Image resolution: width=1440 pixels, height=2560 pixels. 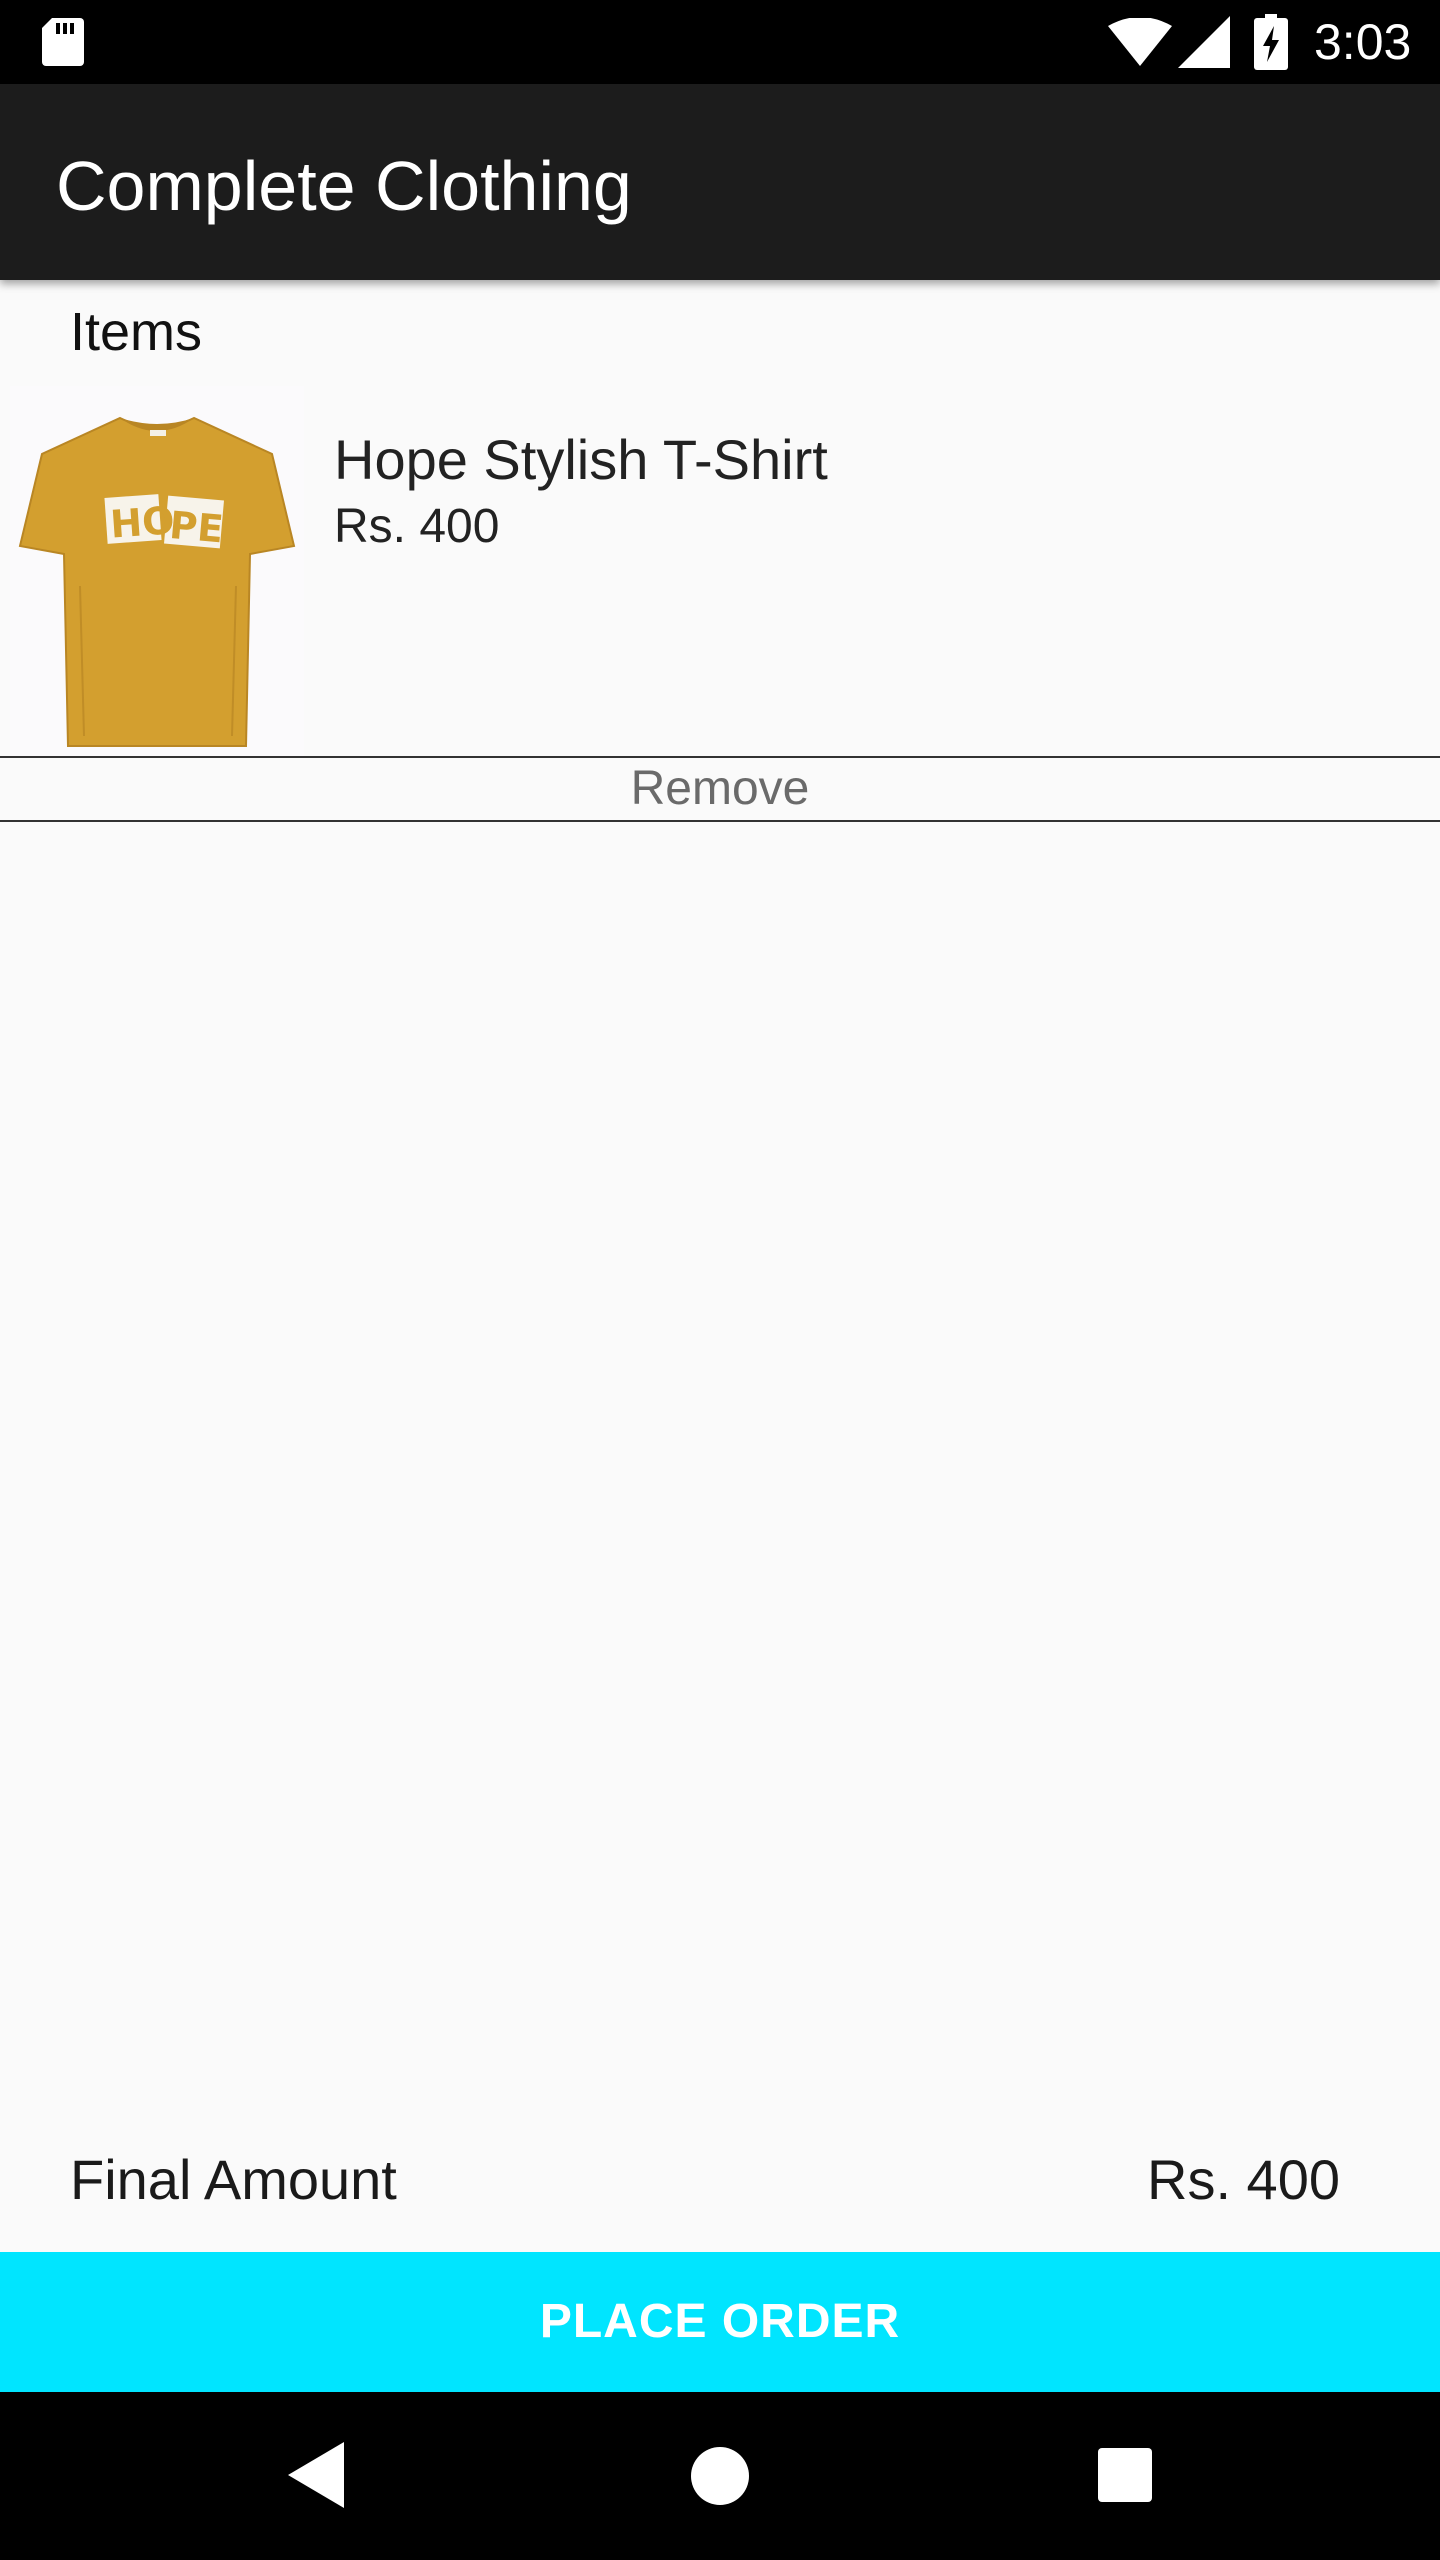 What do you see at coordinates (720, 571) in the screenshot?
I see `cart-item: HO PE Hope Stylish T-Shirt Rs. 400` at bounding box center [720, 571].